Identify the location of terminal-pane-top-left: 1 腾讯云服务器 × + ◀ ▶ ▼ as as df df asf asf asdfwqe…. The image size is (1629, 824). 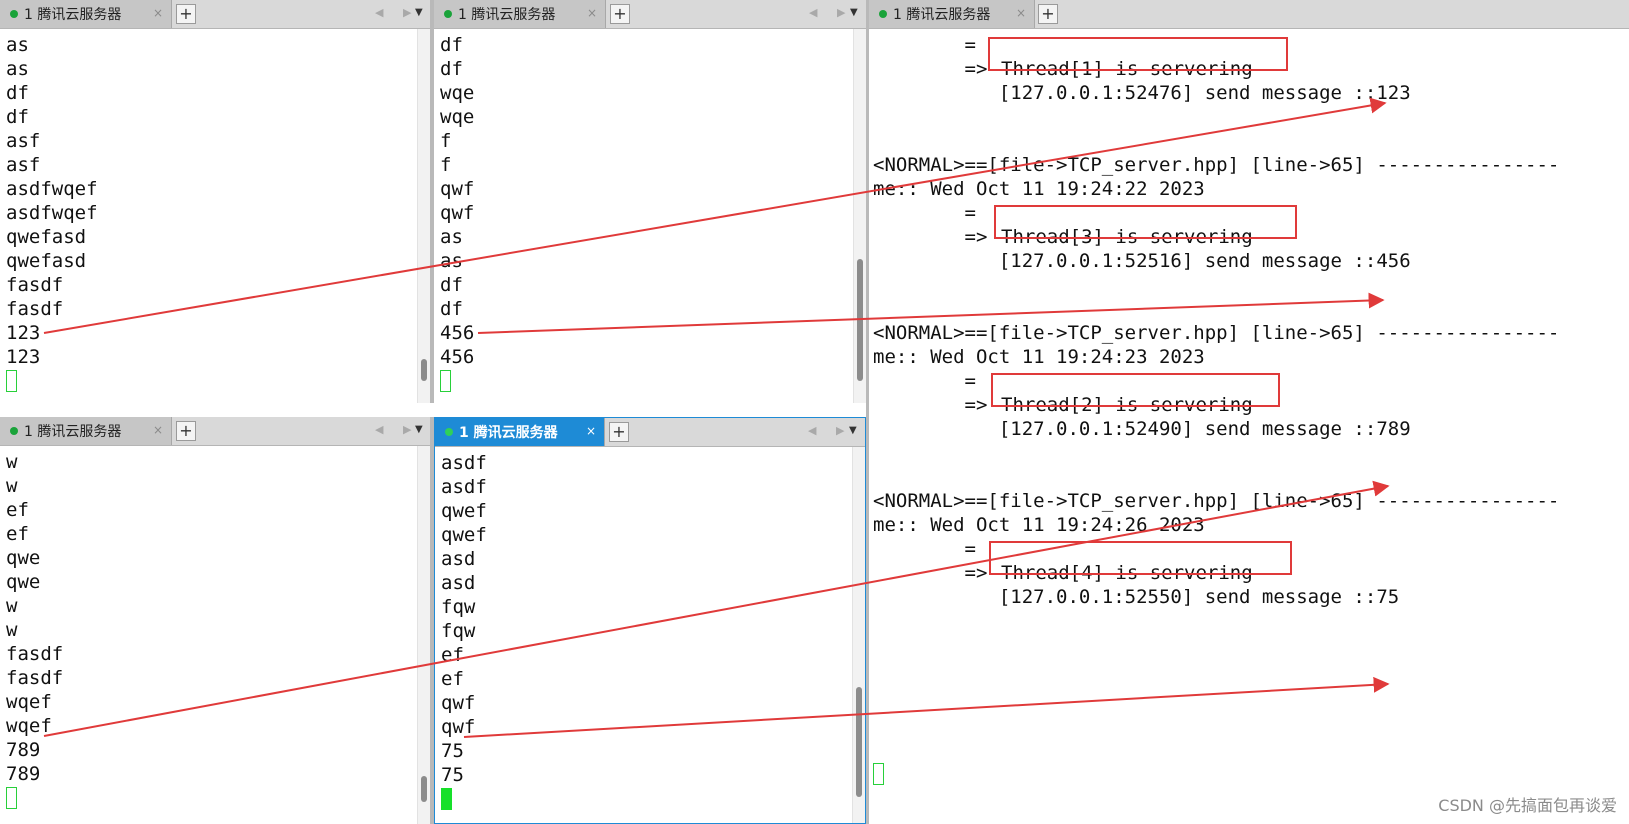
(215, 201).